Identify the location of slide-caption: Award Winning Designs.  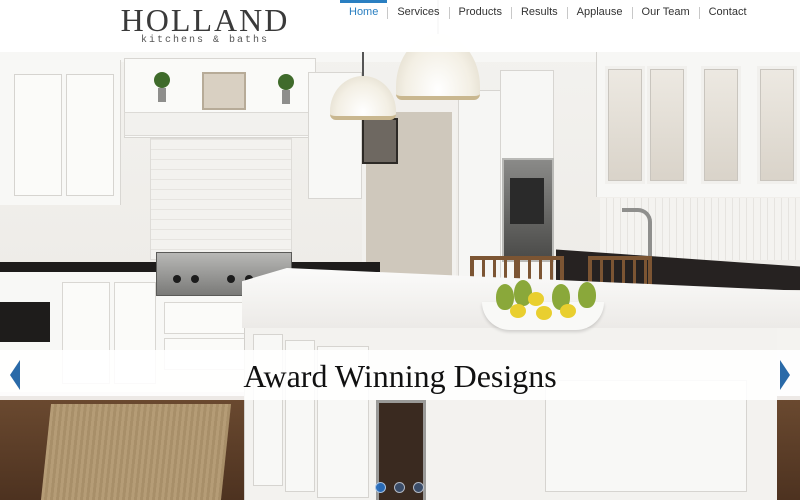
(400, 376).